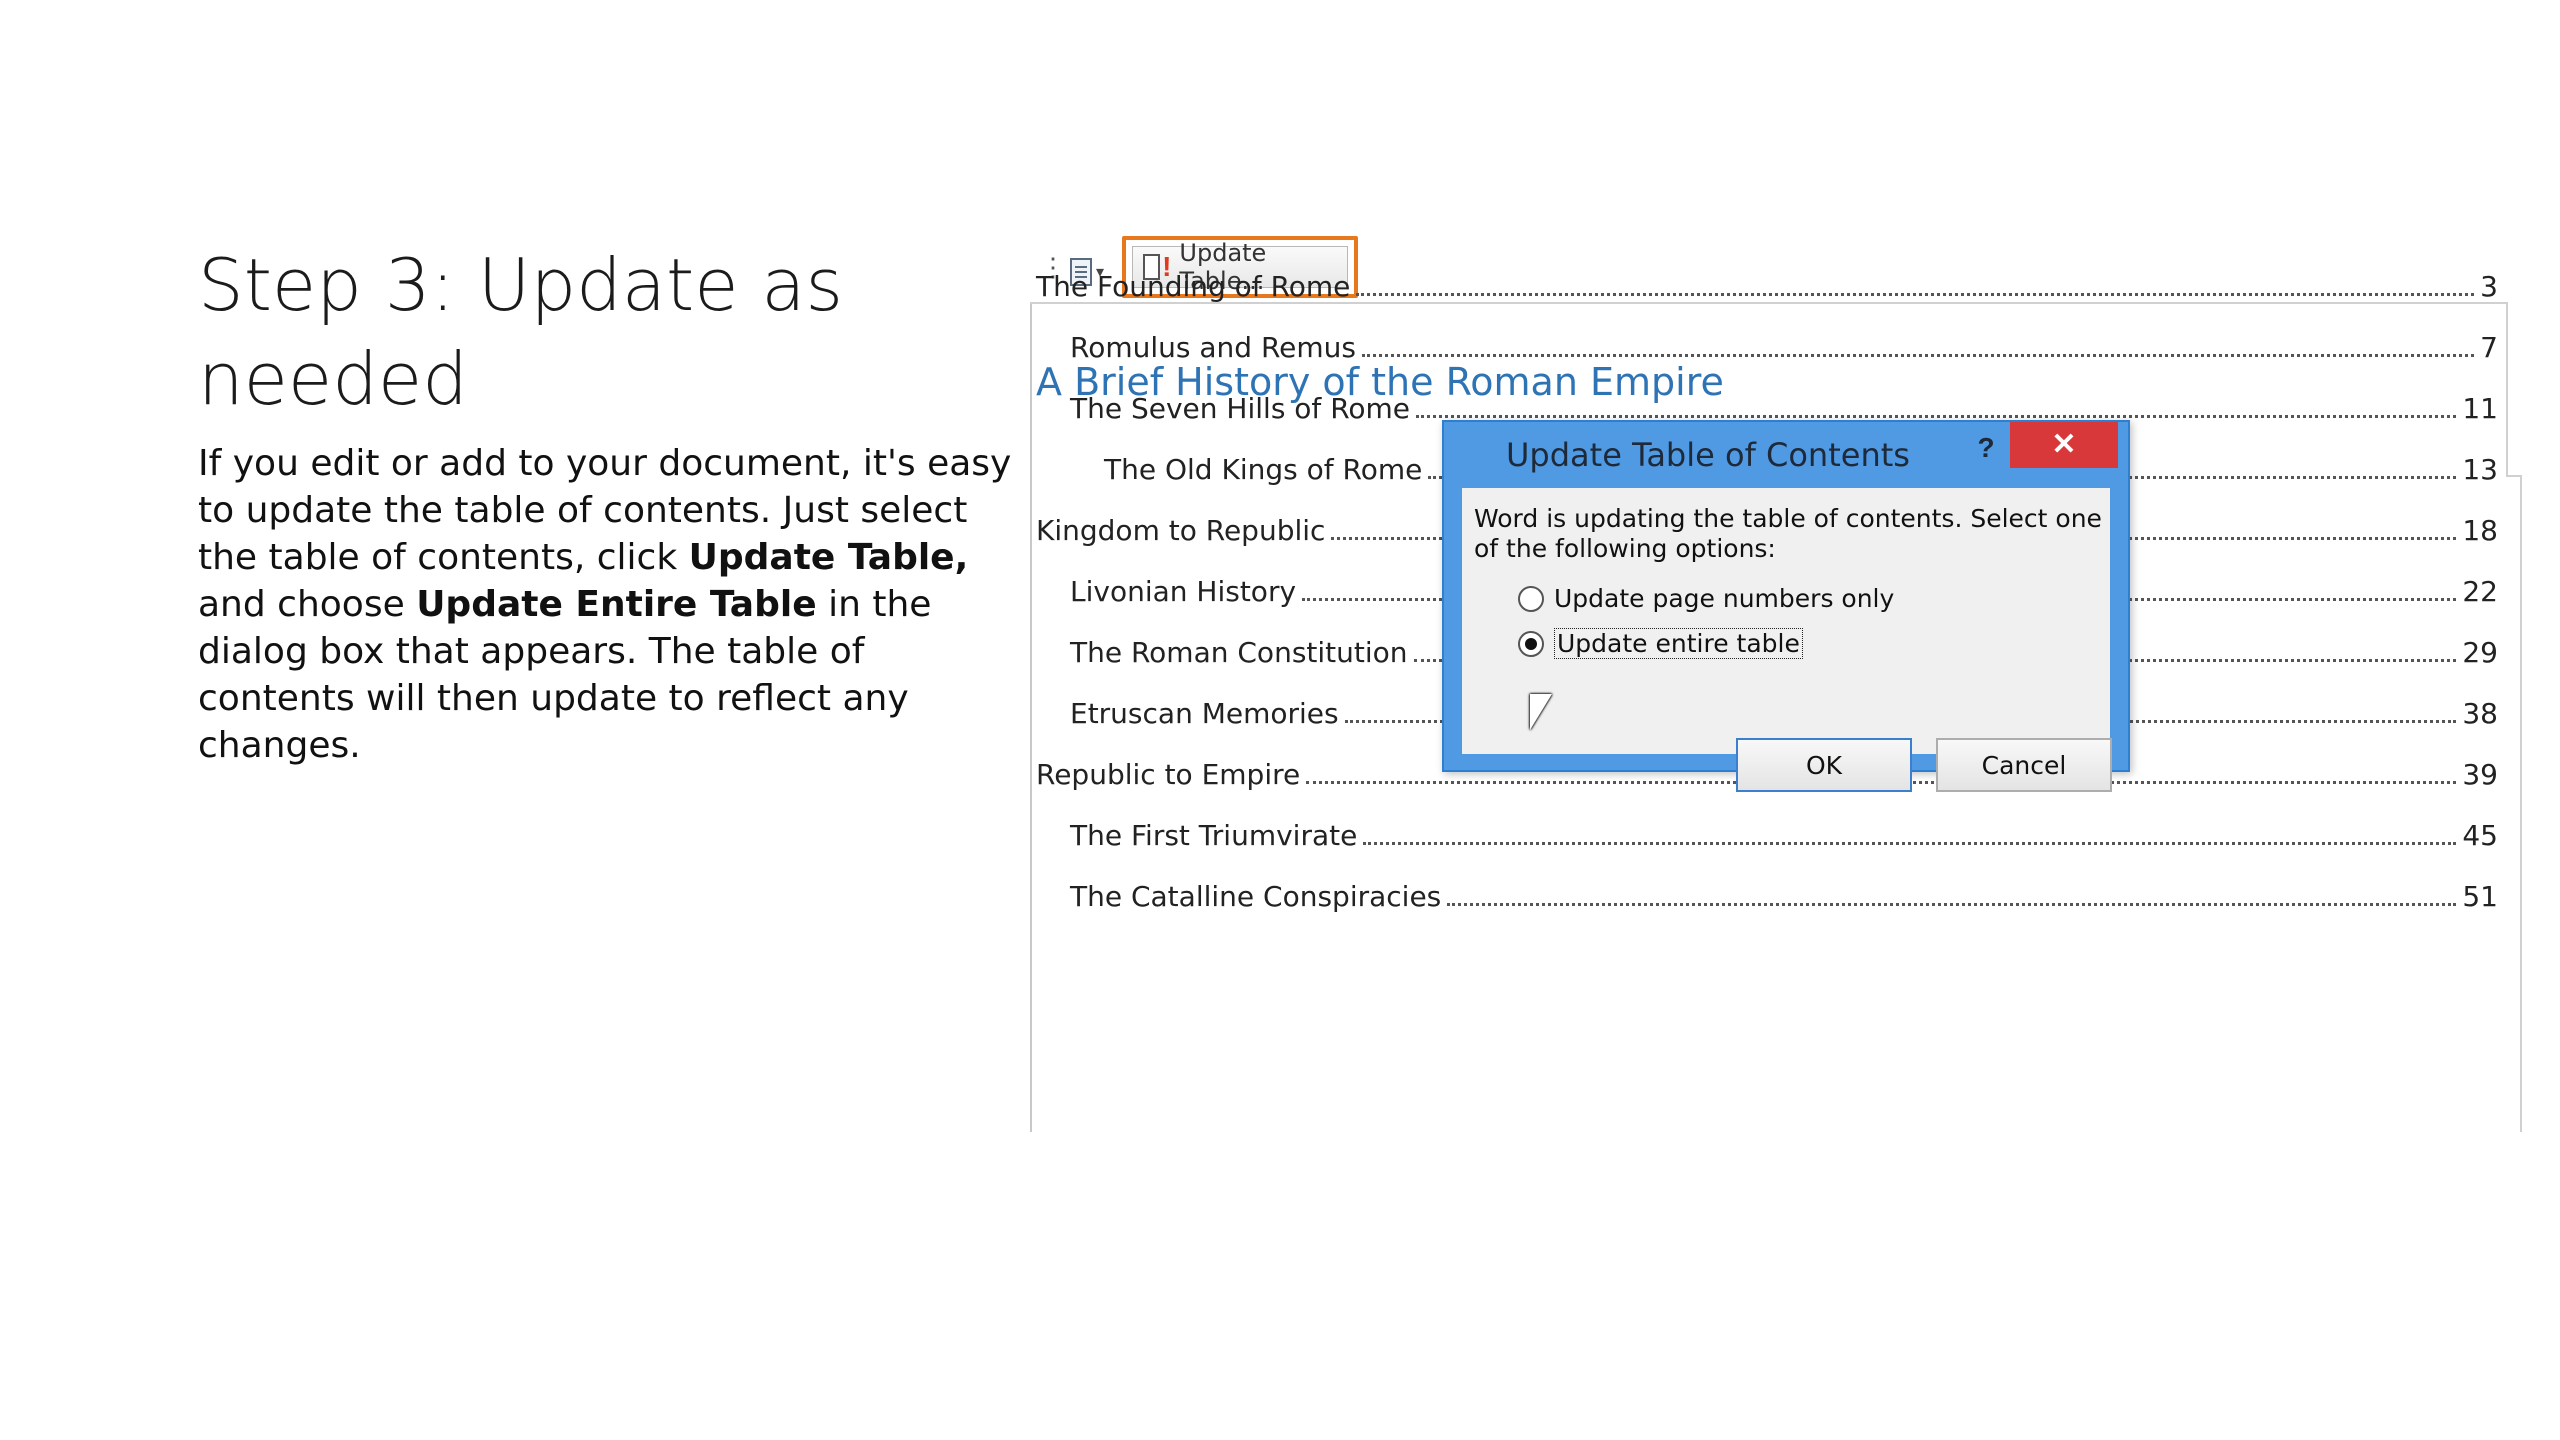  I want to click on cancel-button: Cancel, so click(2024, 765).